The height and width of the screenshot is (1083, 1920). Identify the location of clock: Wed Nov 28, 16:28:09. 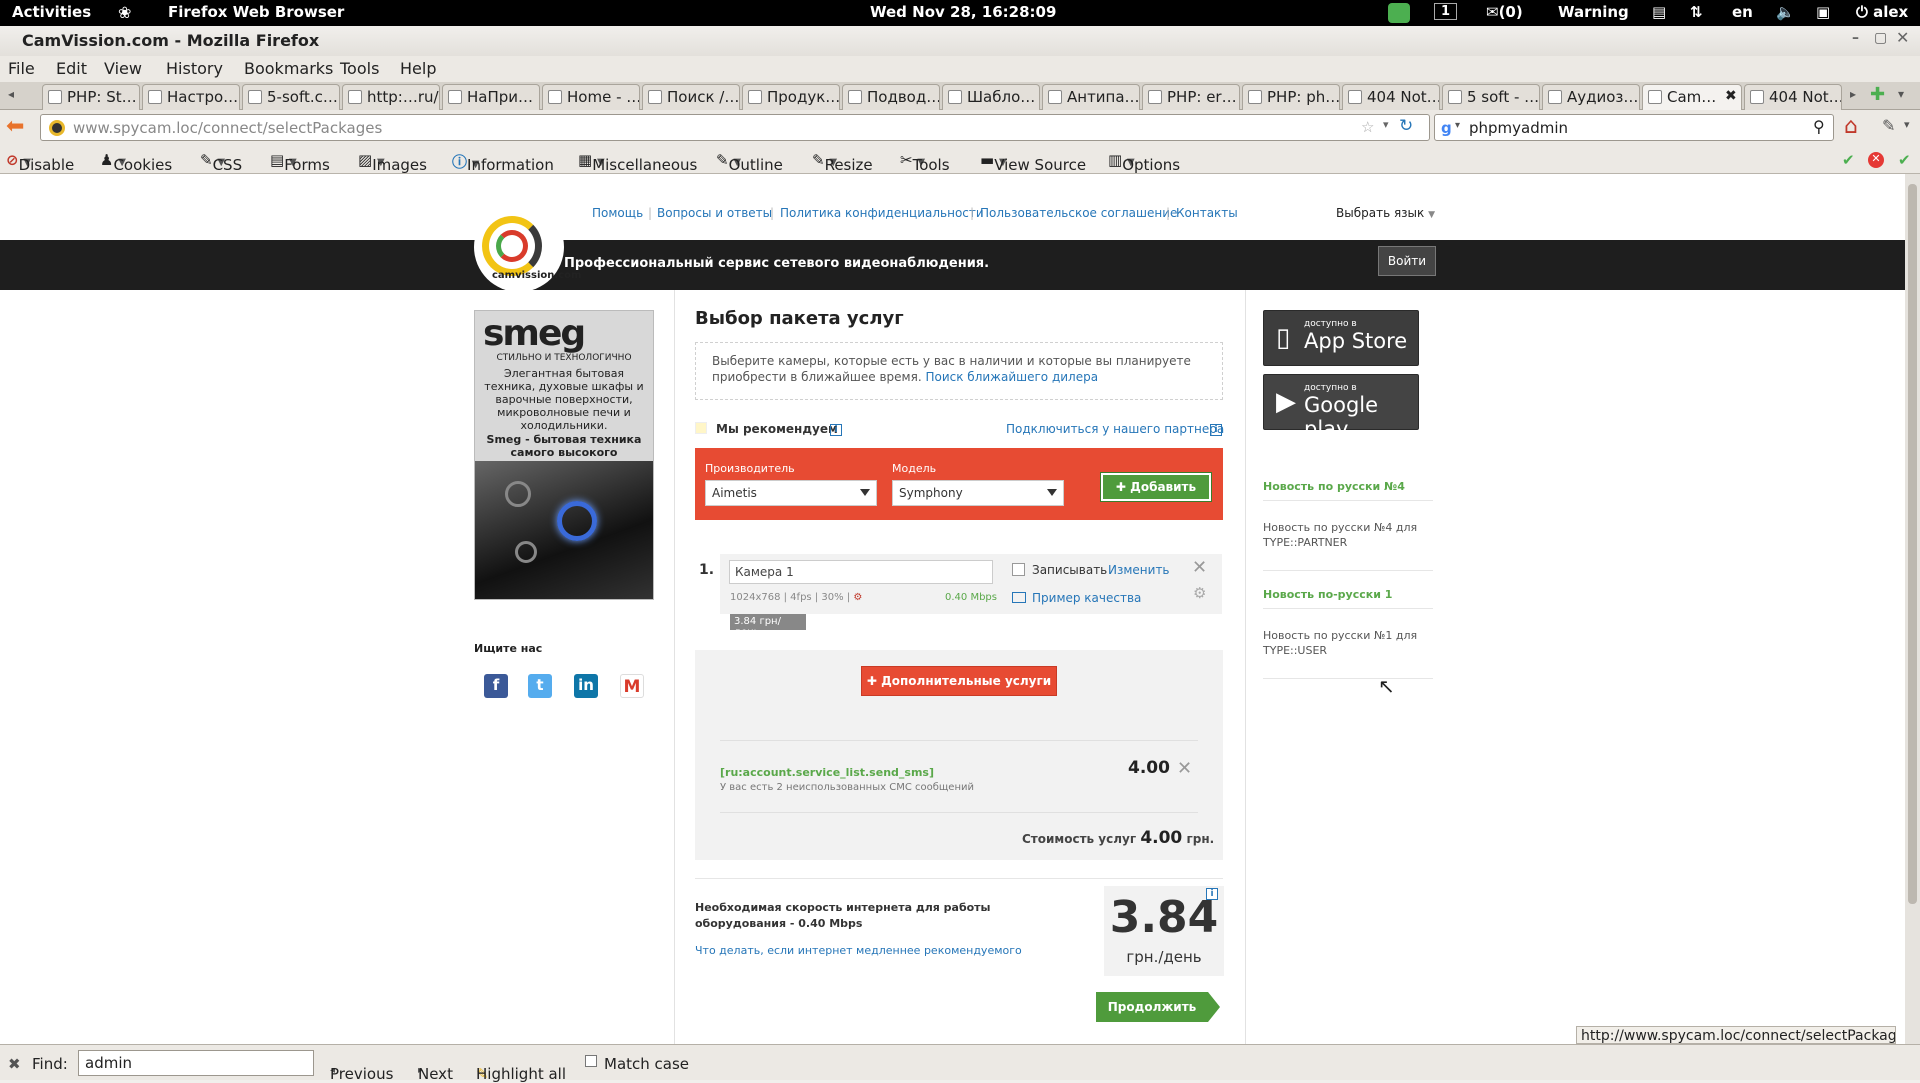
(963, 12).